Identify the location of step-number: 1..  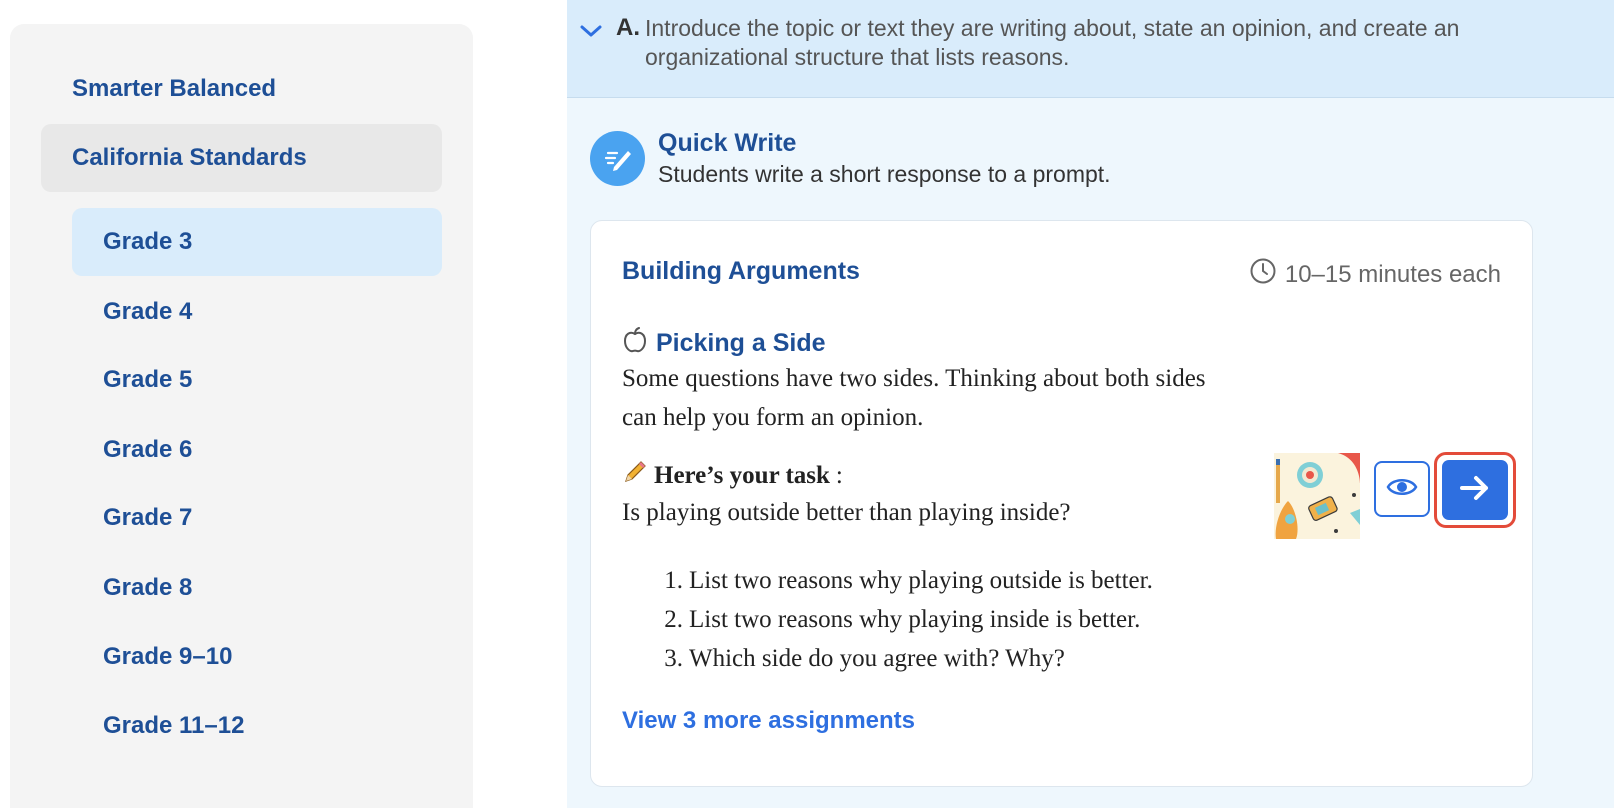
(673, 580).